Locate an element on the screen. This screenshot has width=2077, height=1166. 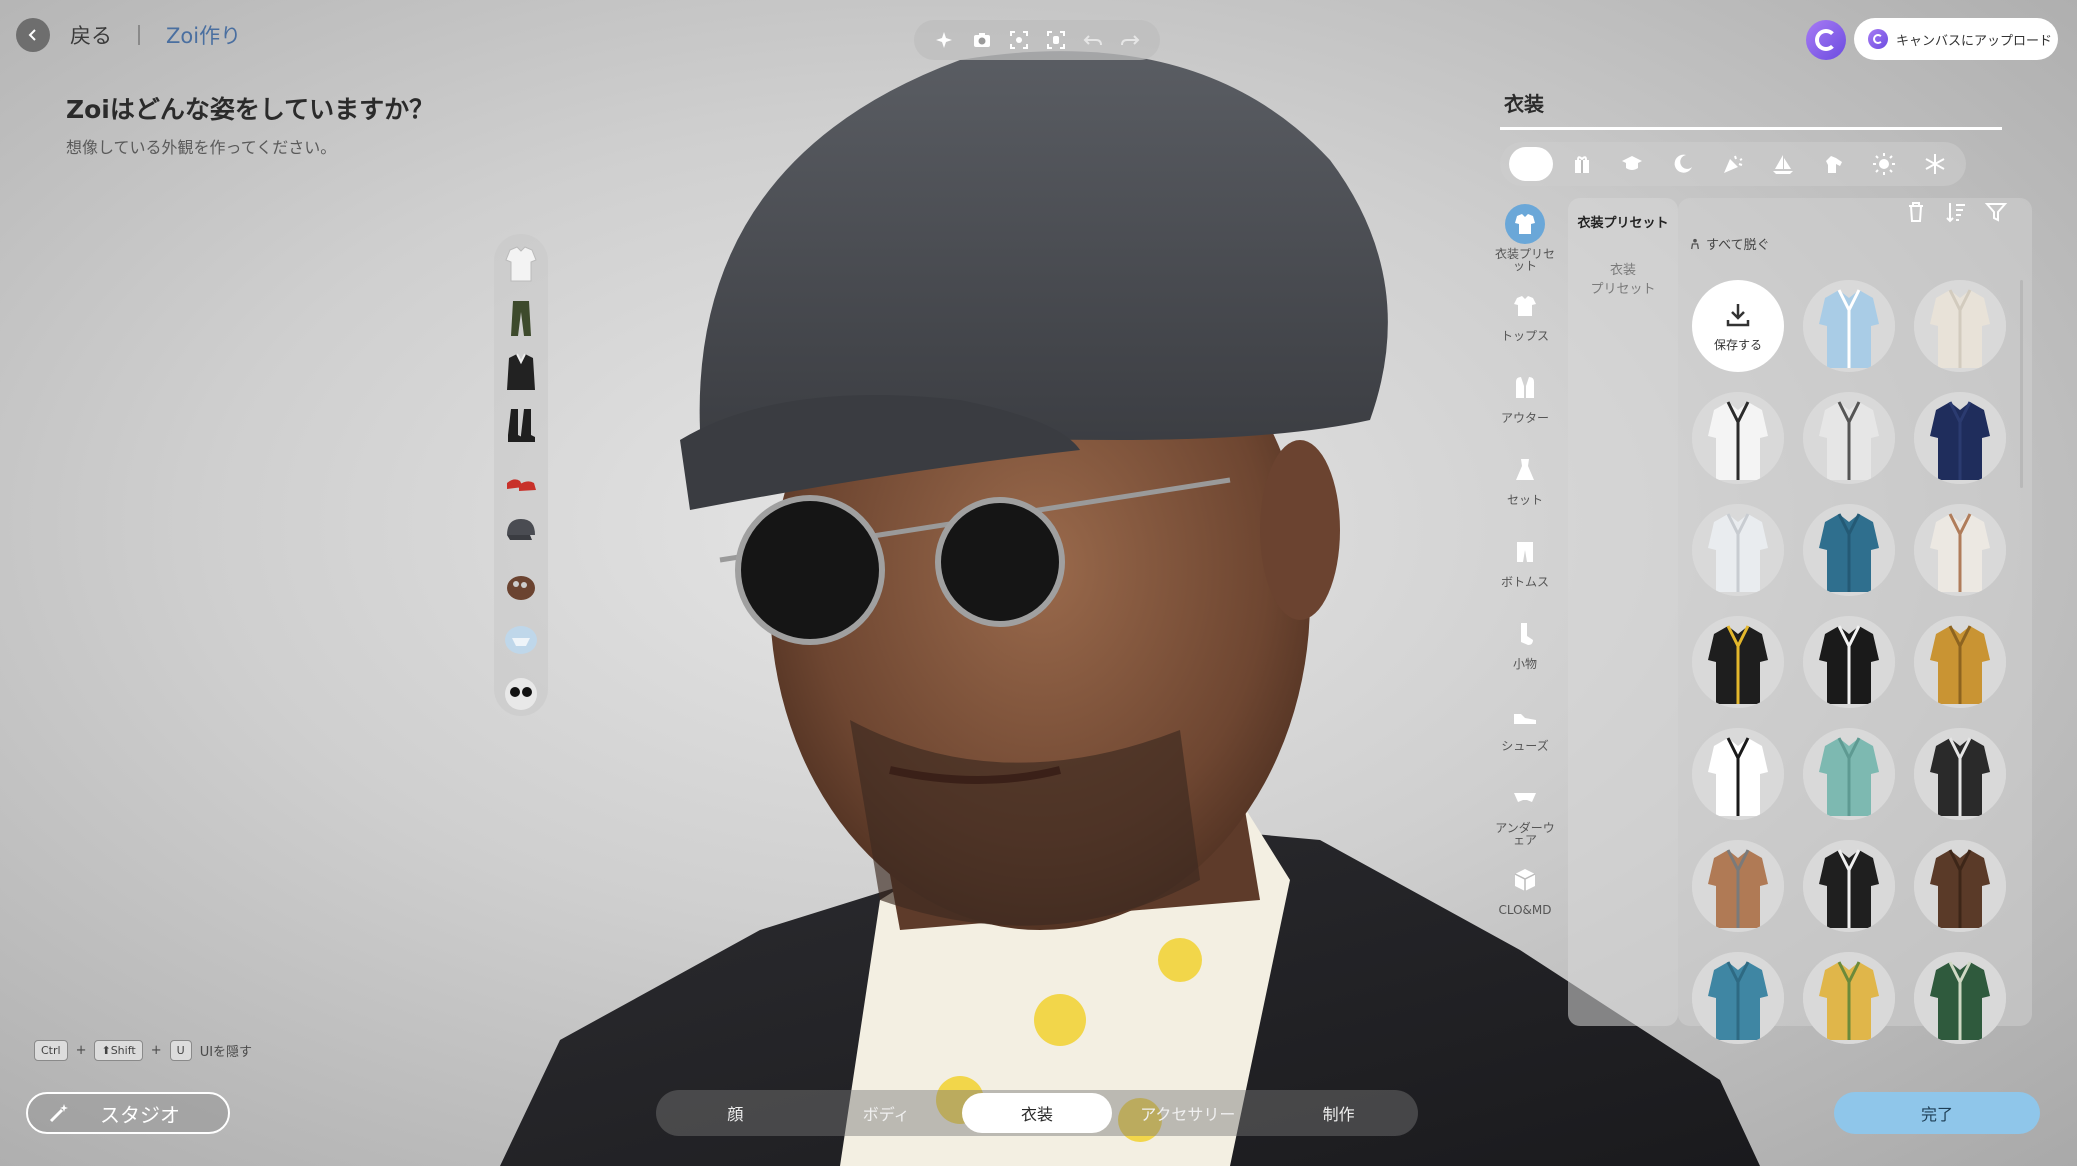
panel-underline is located at coordinates (1751, 128).